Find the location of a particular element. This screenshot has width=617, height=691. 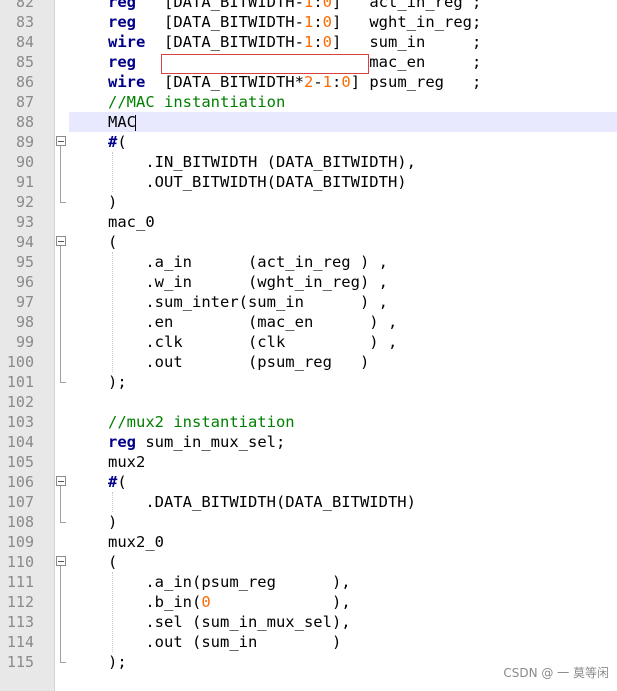

code-text: .out (psum_reg ) is located at coordinates (343, 362).